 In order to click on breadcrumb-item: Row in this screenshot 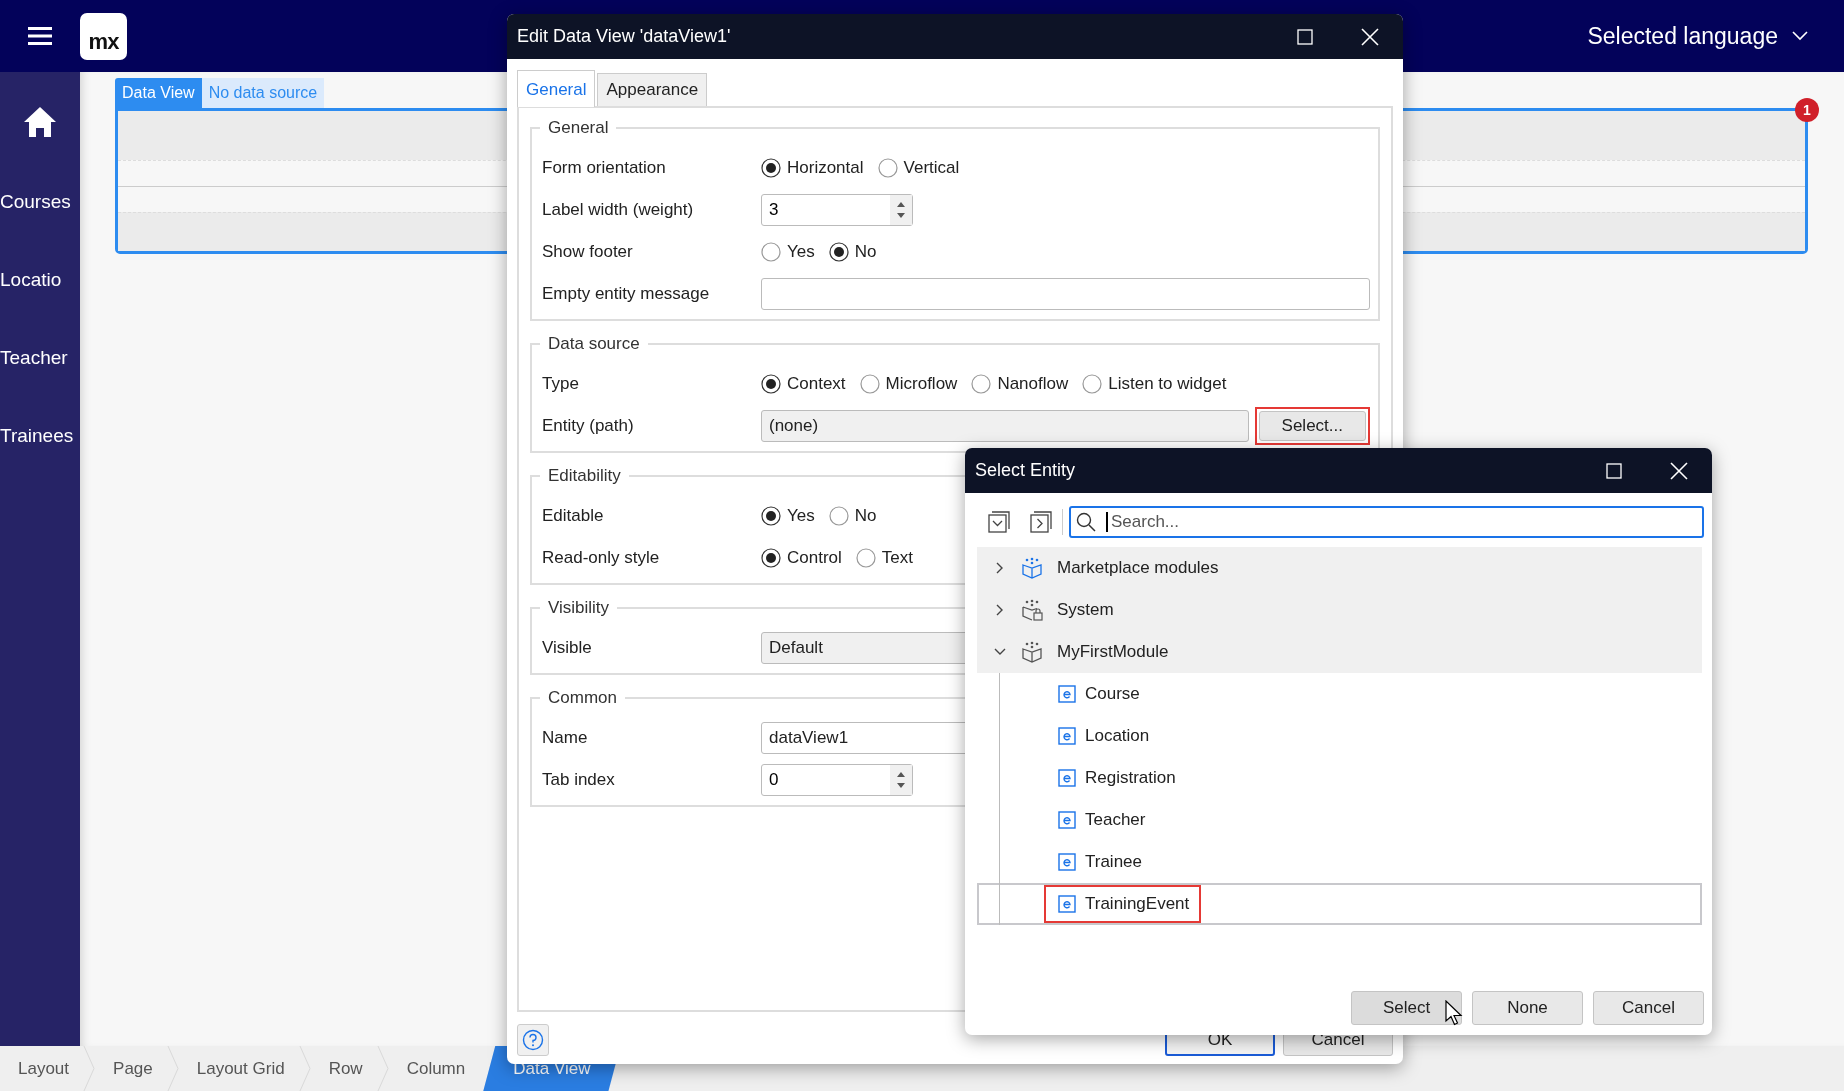, I will do `click(343, 1068)`.